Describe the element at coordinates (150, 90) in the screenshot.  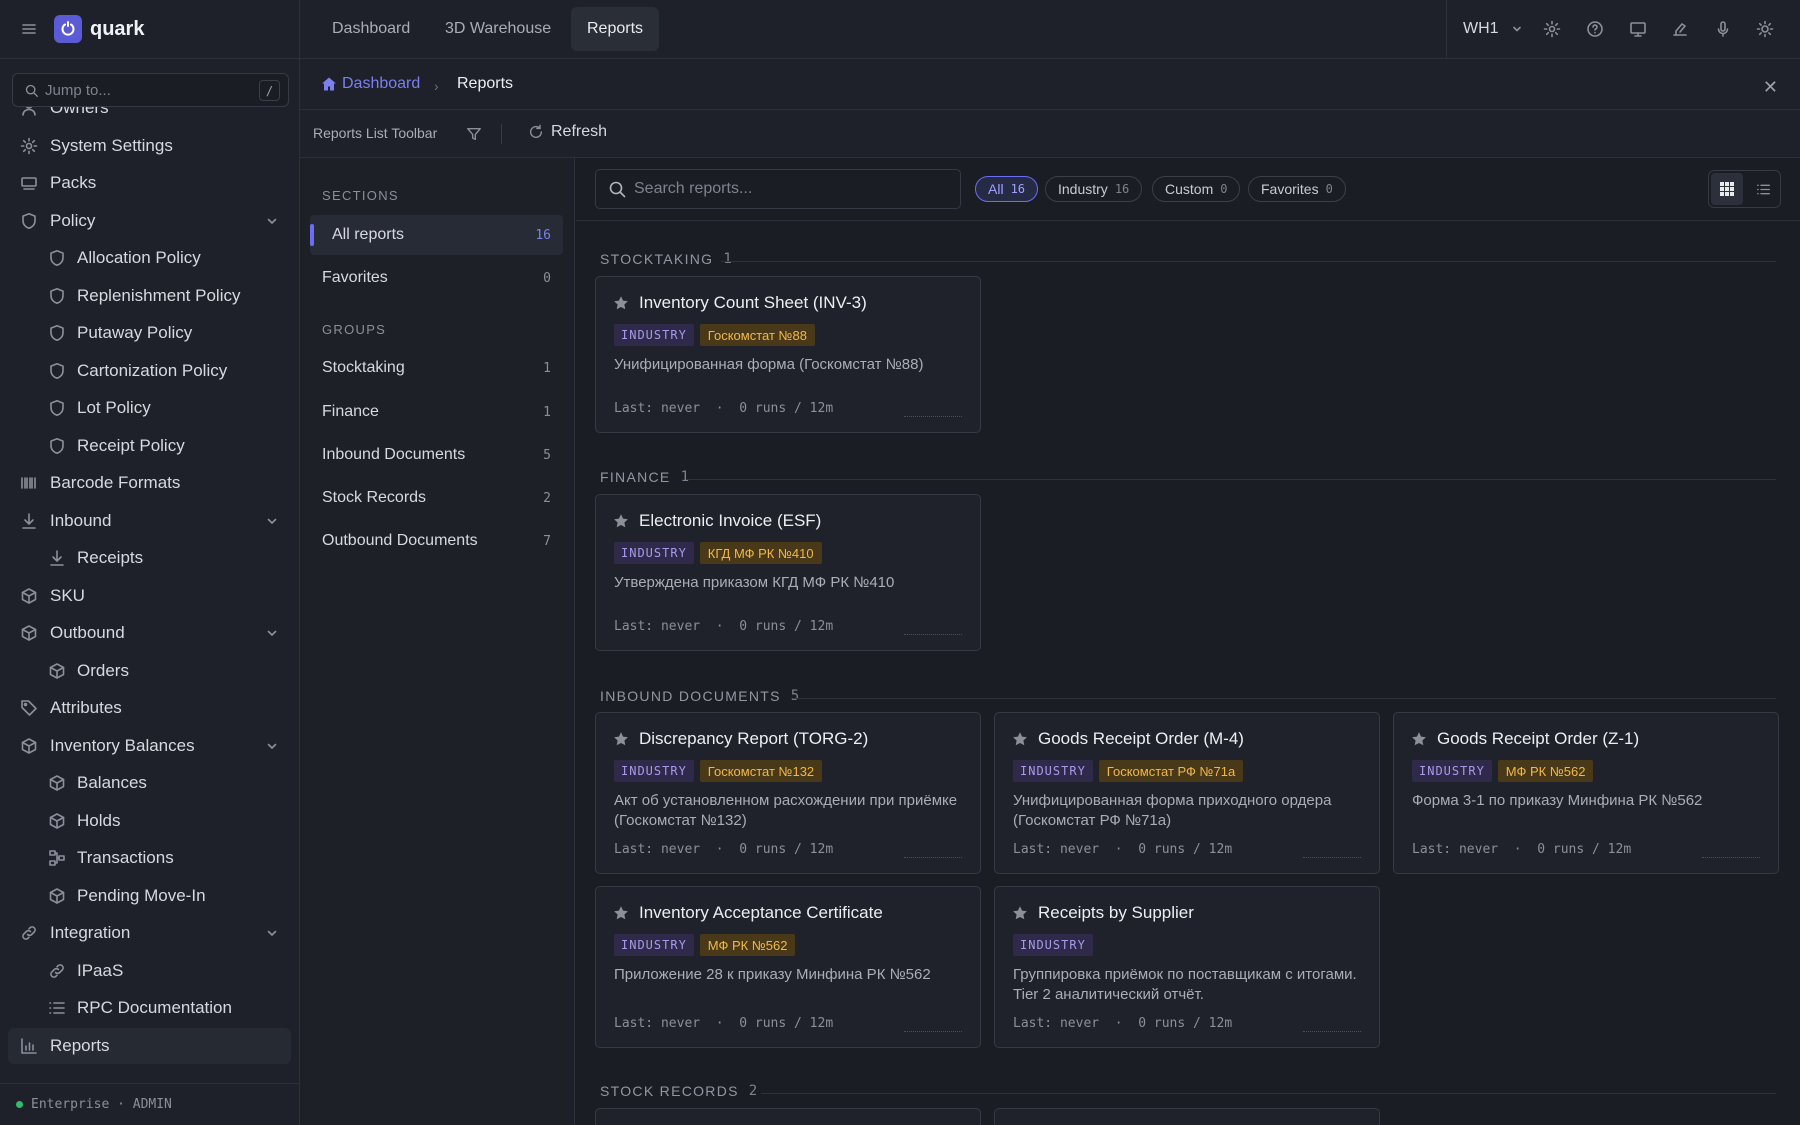
I see `jump-to-input: Jump to... /` at that location.